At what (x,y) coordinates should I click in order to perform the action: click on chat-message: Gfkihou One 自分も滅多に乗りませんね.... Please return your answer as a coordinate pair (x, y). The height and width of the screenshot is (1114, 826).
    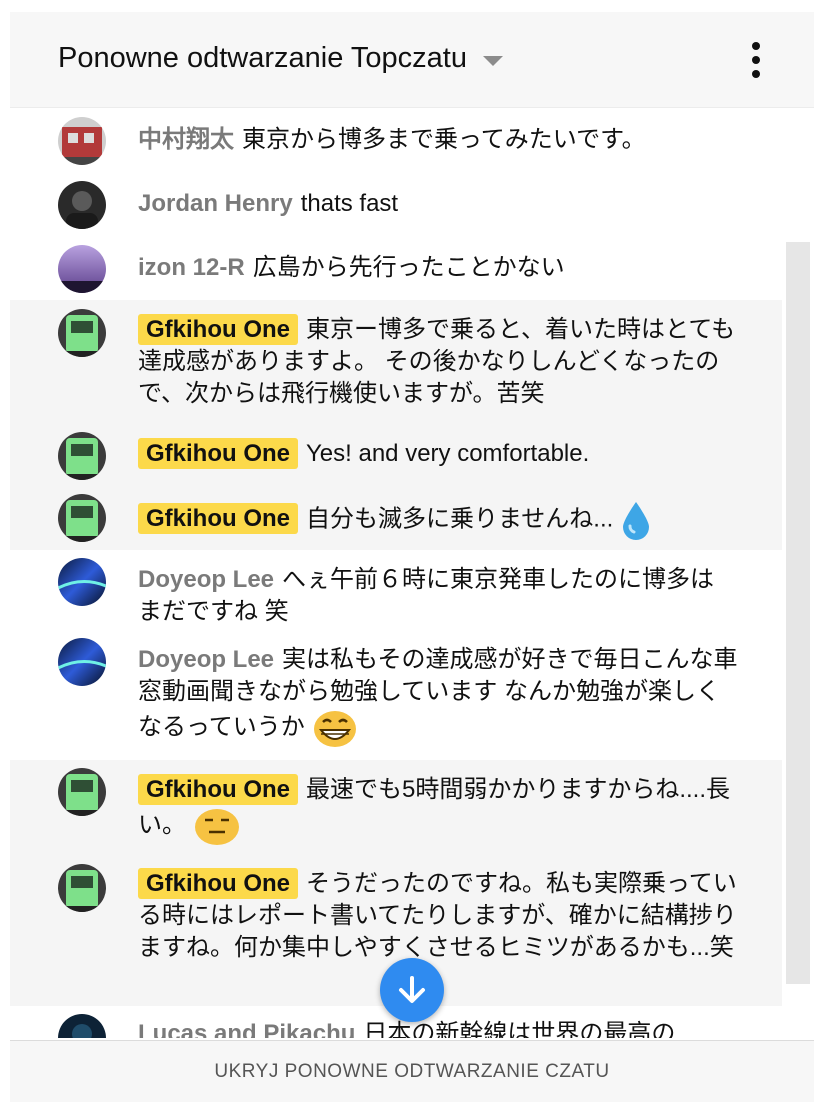
    Looking at the image, I should click on (396, 518).